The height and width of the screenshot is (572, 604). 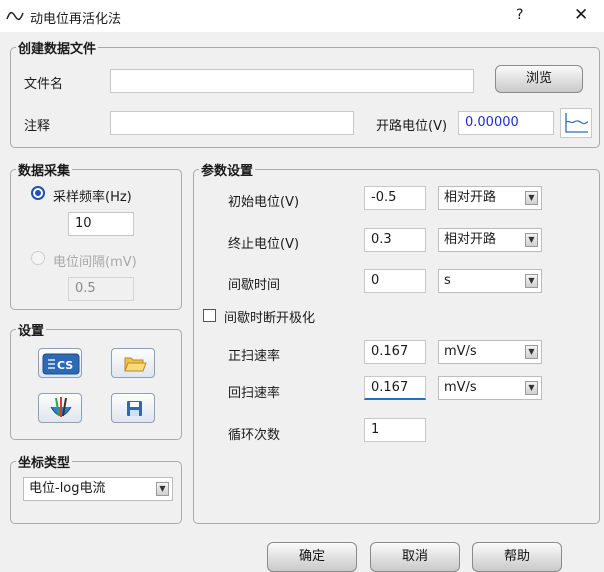 I want to click on cycles-label: 循环次数, so click(x=254, y=435).